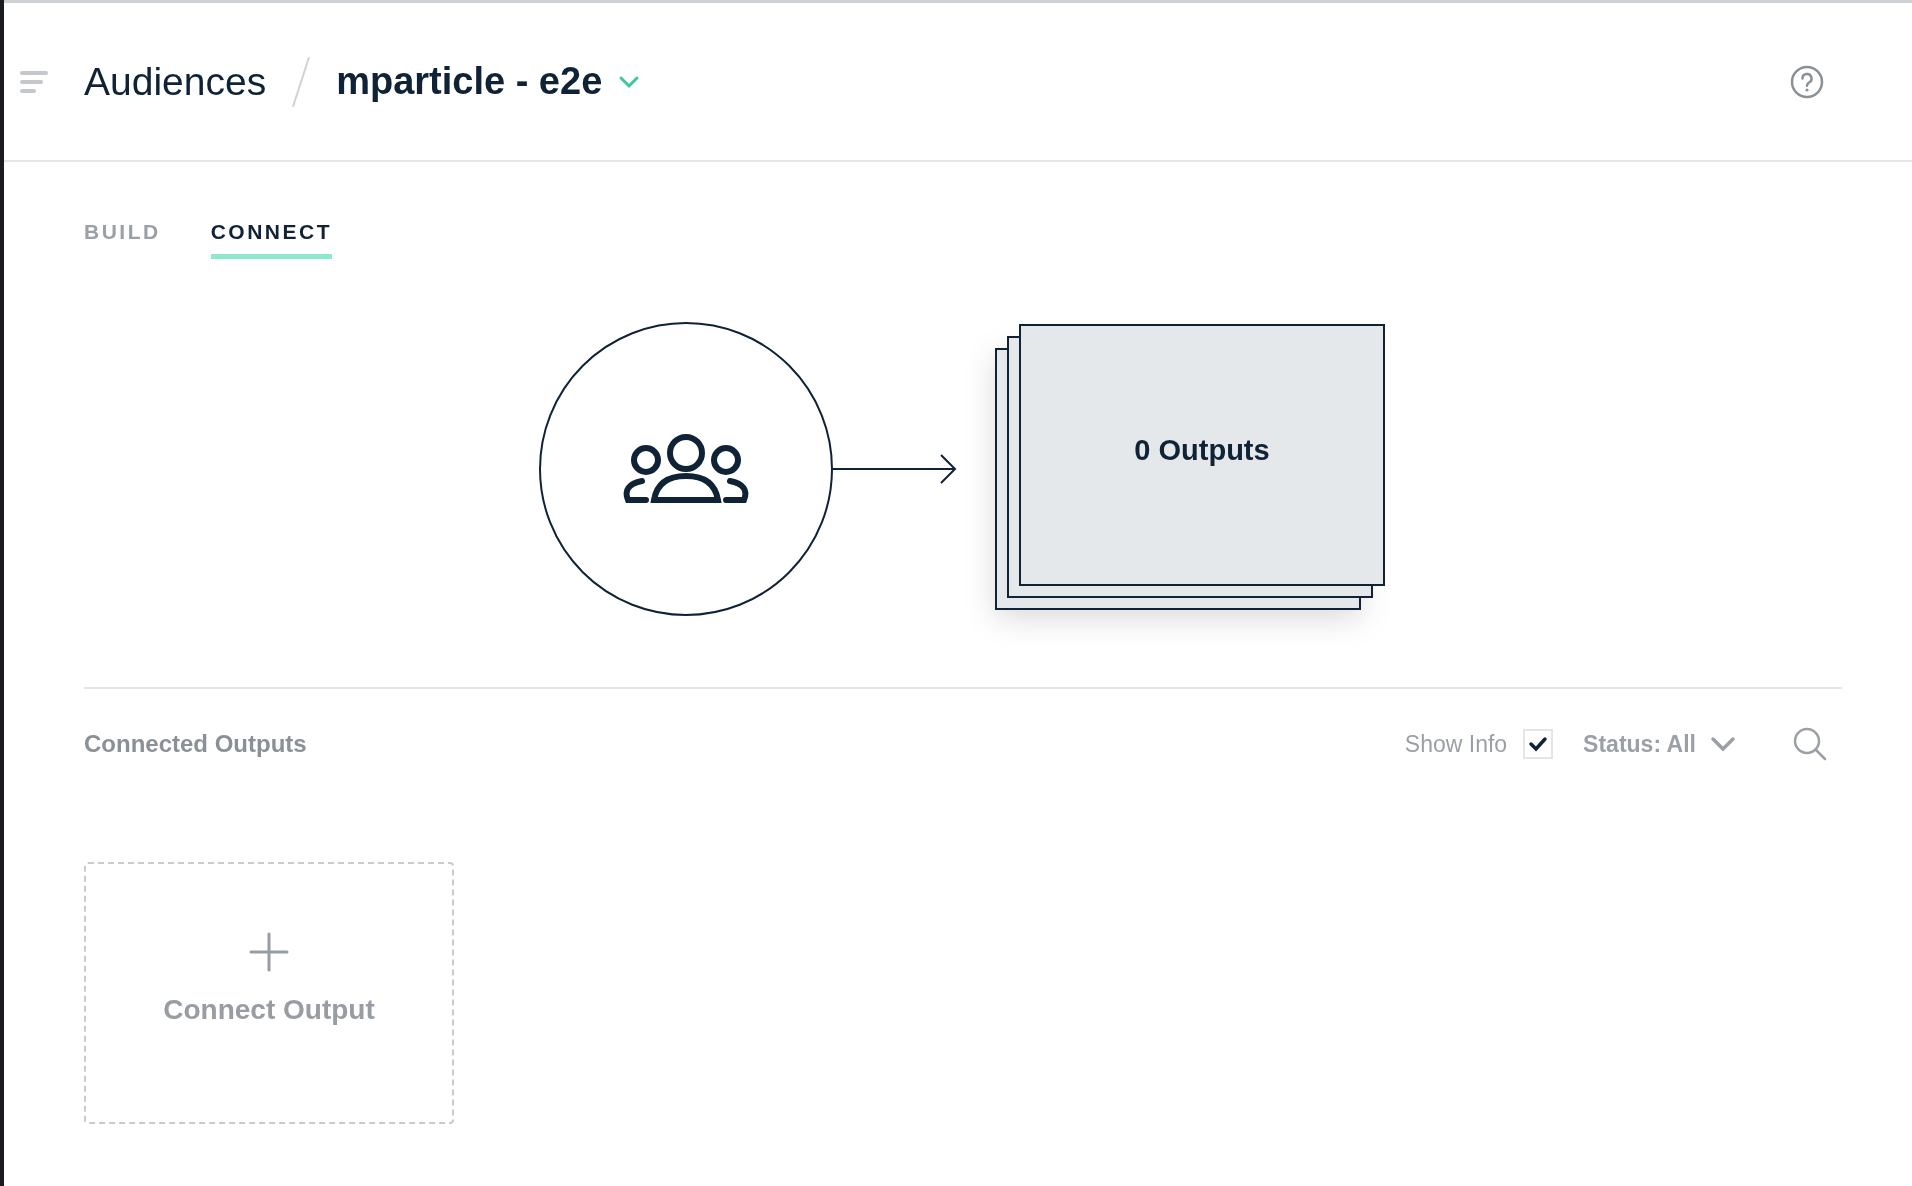  Describe the element at coordinates (195, 744) in the screenshot. I see `section-title: Connected Outputs` at that location.